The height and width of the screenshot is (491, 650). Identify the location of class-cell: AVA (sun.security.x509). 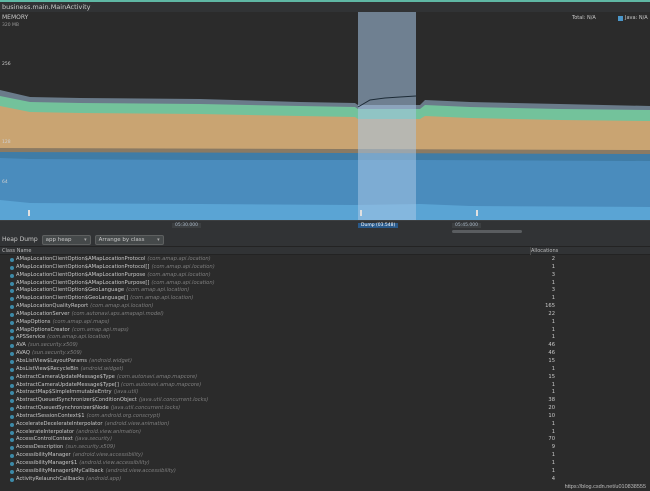
(47, 346).